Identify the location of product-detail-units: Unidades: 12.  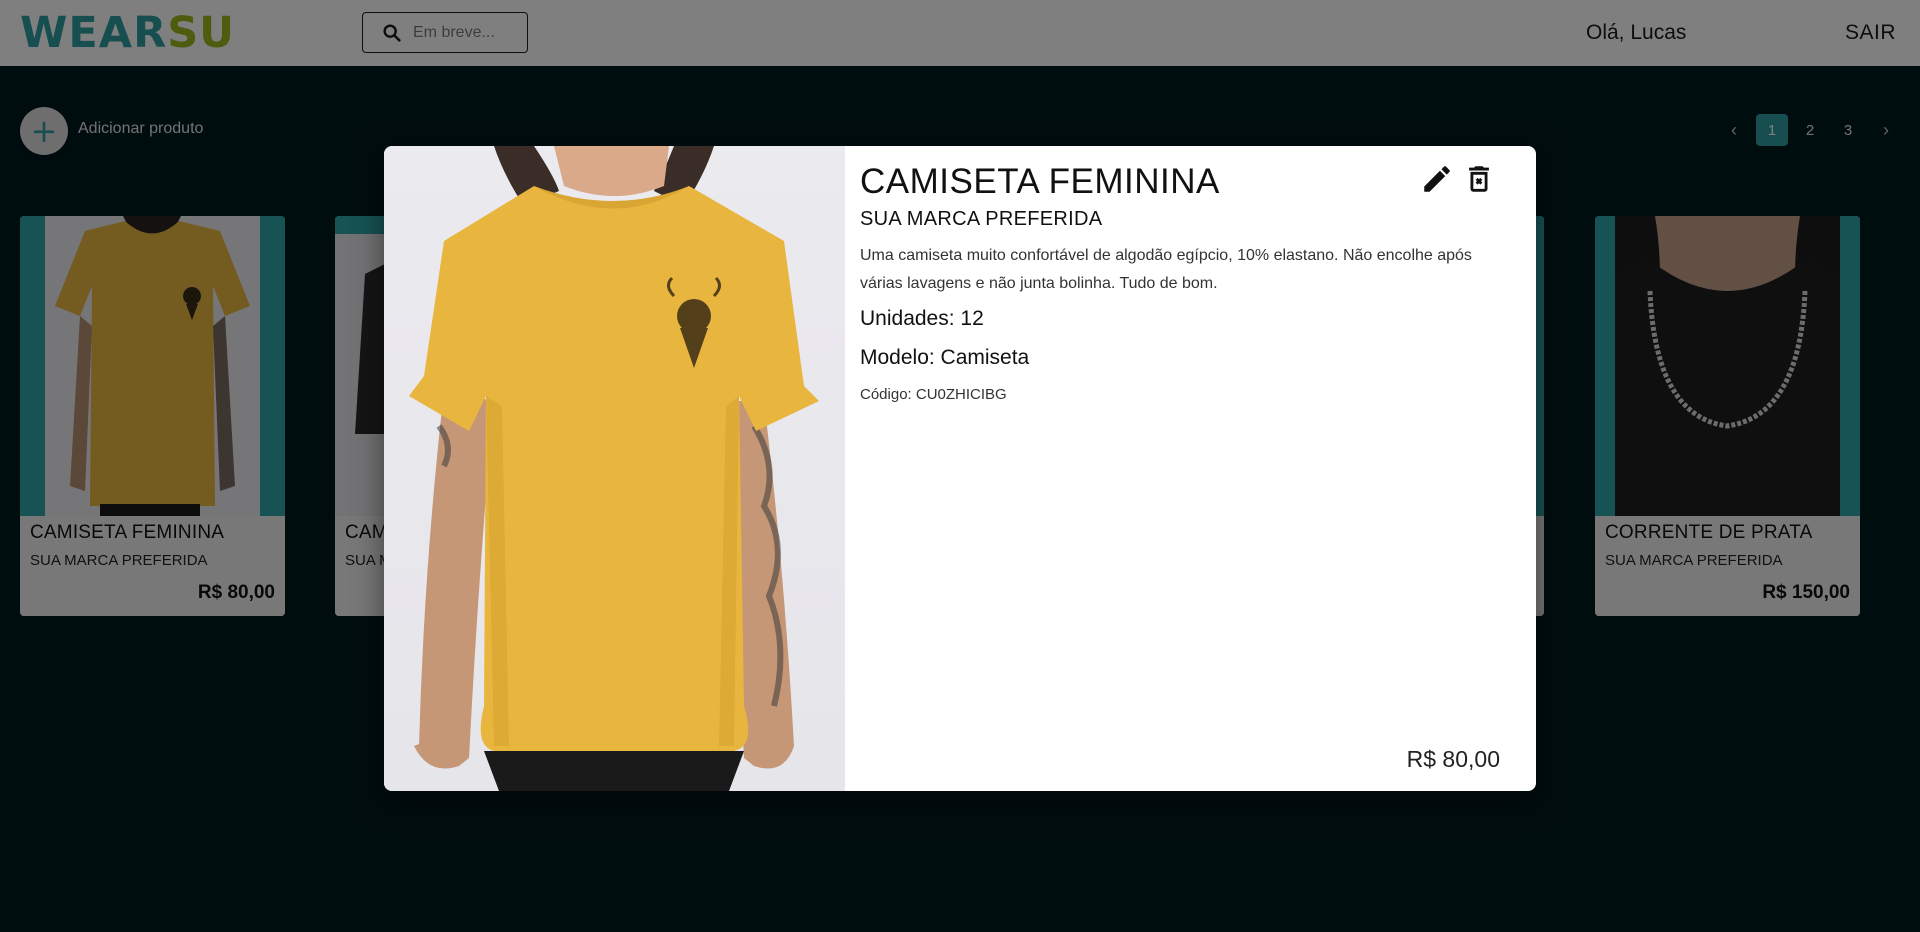
(922, 318).